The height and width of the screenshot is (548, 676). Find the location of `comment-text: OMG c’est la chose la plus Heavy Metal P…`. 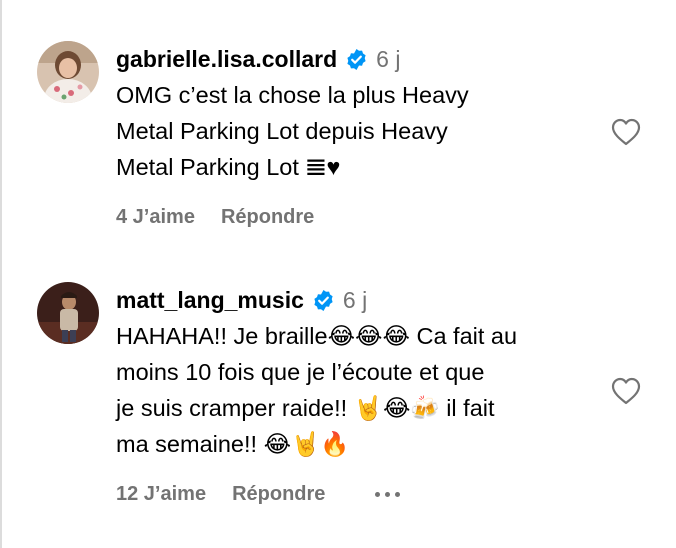

comment-text: OMG c’est la chose la plus Heavy Metal P… is located at coordinates (292, 131).